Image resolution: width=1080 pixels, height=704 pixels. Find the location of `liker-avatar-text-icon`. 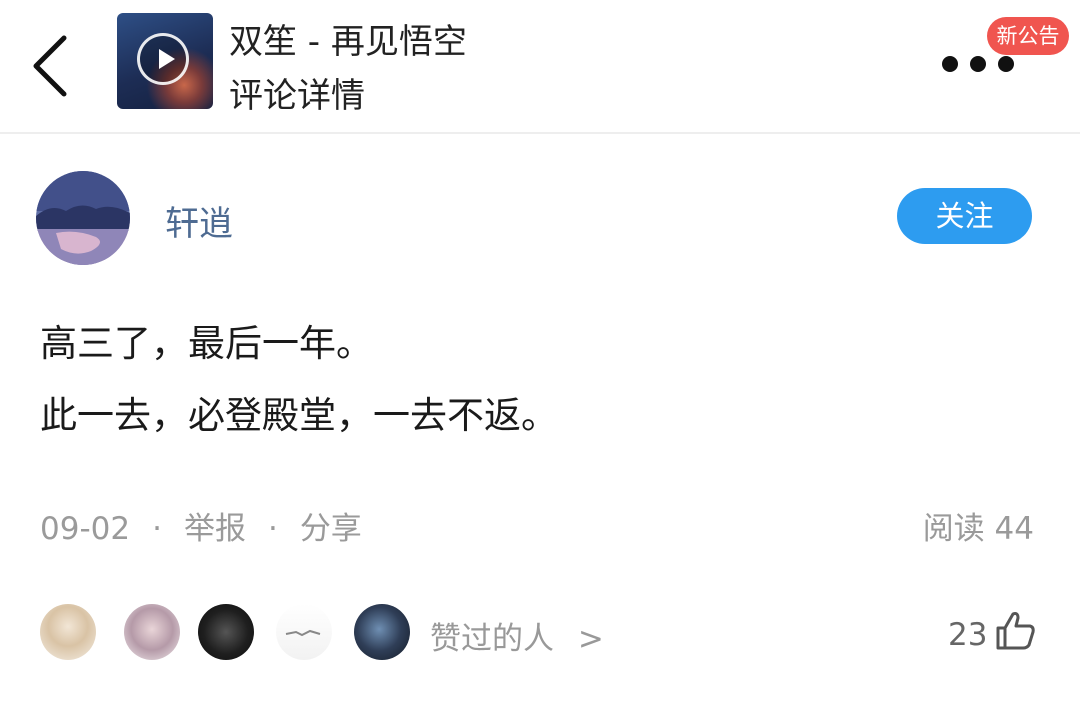

liker-avatar-text-icon is located at coordinates (303, 633).